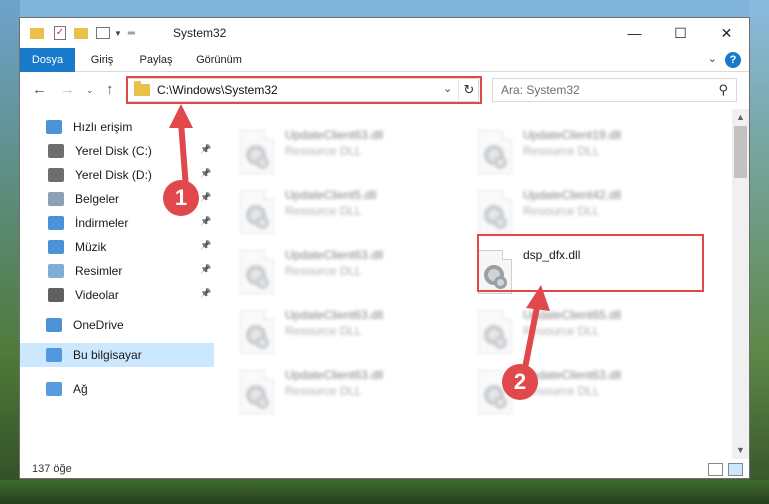  I want to click on sidebar-item: Ağ, so click(117, 389).